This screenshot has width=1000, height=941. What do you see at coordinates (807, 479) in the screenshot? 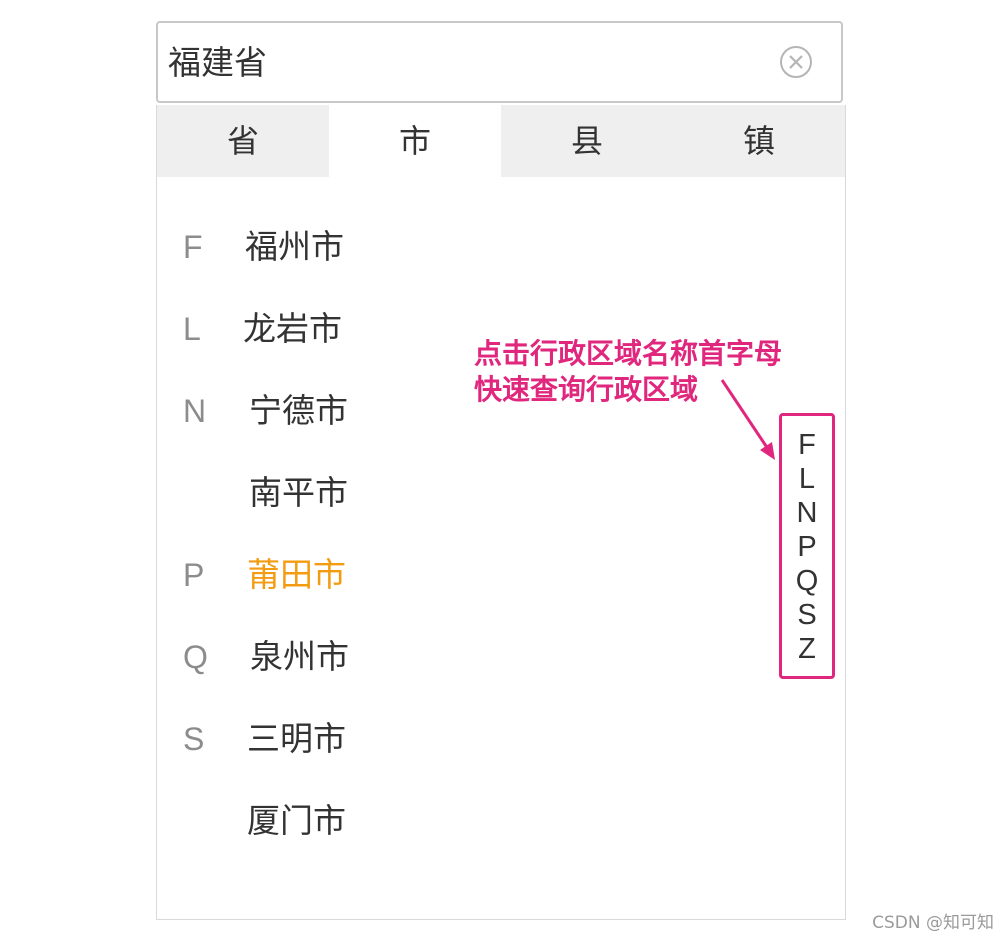
I see `index-letter-l: L` at bounding box center [807, 479].